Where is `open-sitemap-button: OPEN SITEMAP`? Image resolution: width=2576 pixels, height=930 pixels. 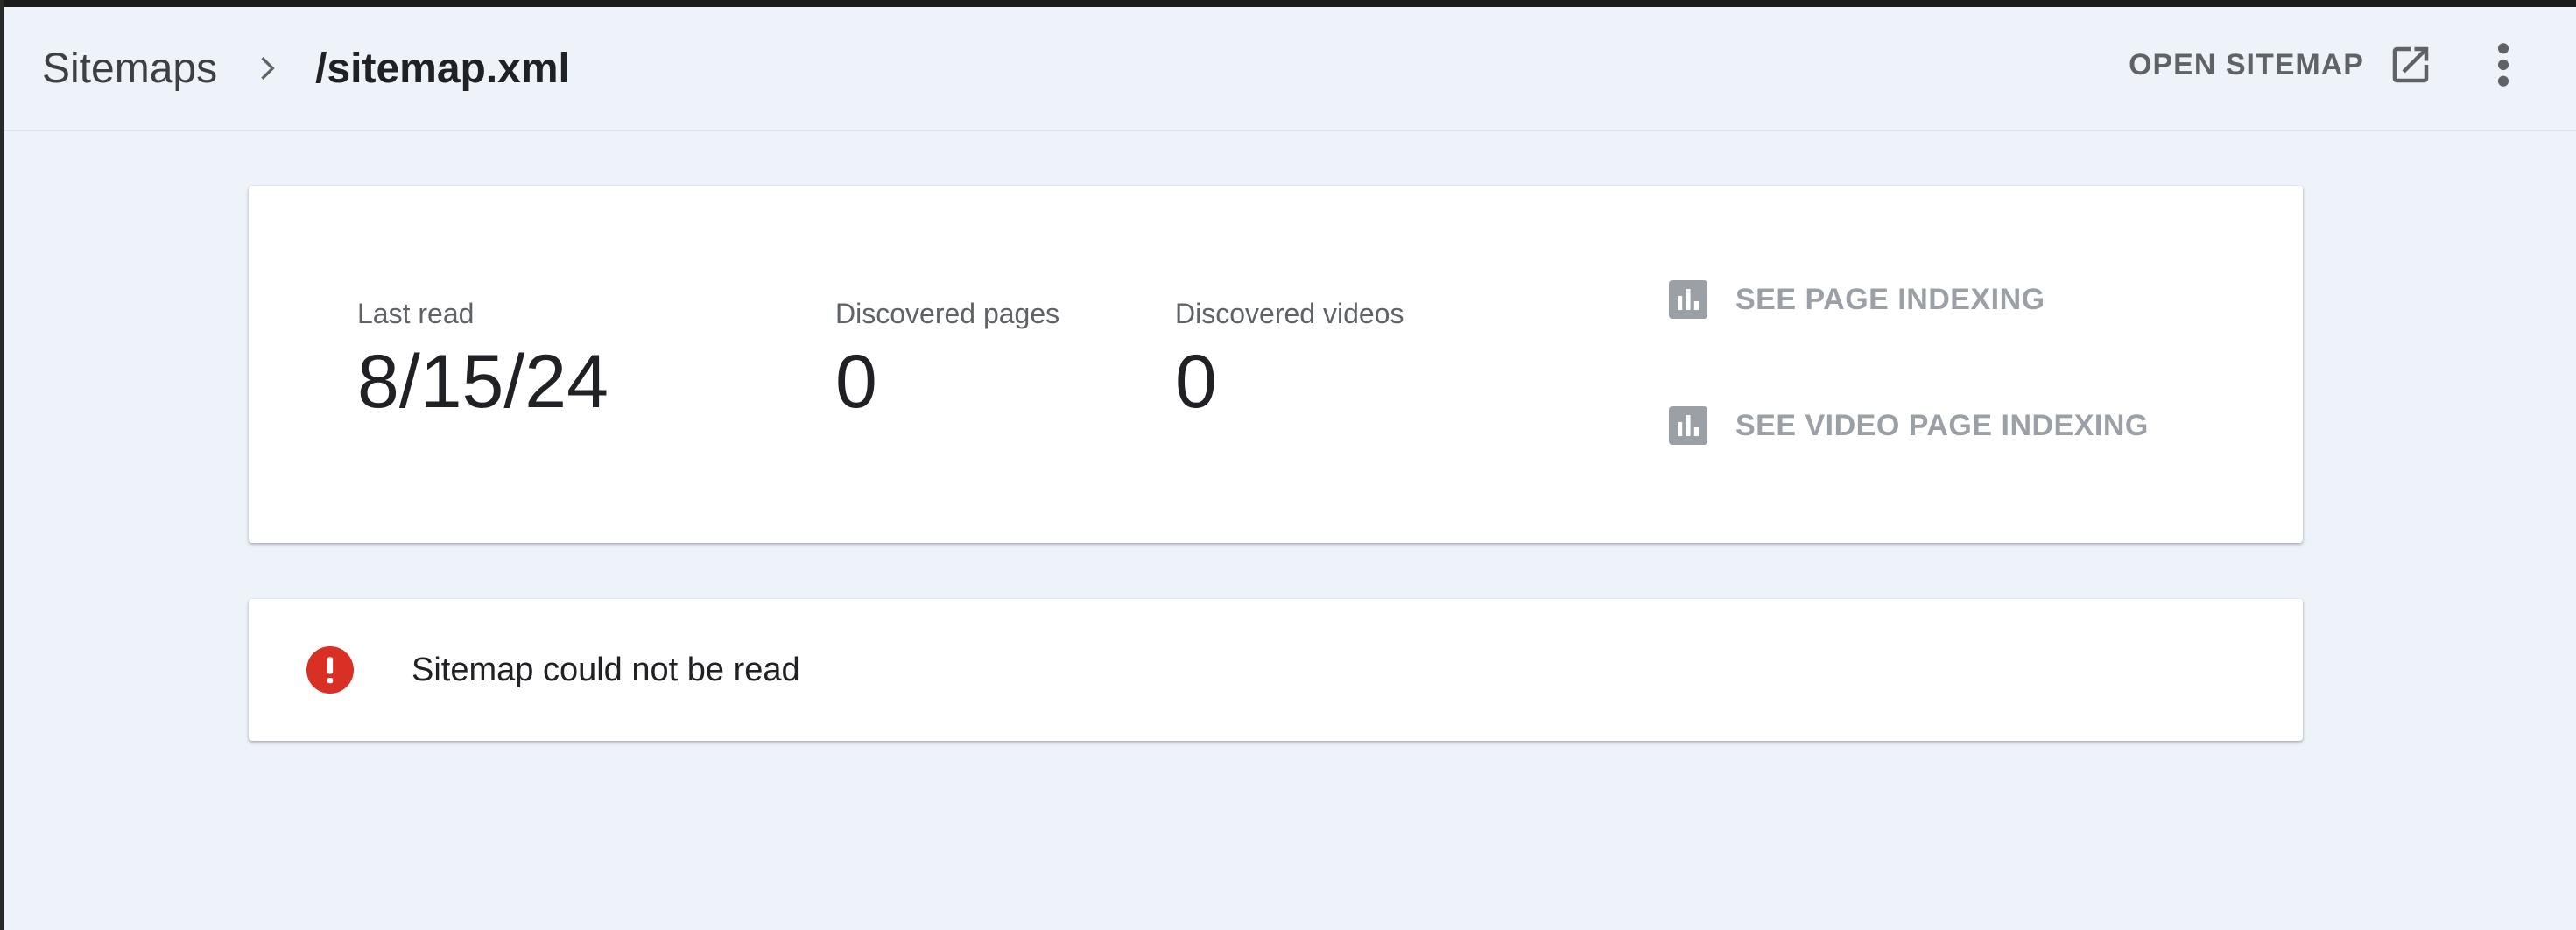 open-sitemap-button: OPEN SITEMAP is located at coordinates (2281, 64).